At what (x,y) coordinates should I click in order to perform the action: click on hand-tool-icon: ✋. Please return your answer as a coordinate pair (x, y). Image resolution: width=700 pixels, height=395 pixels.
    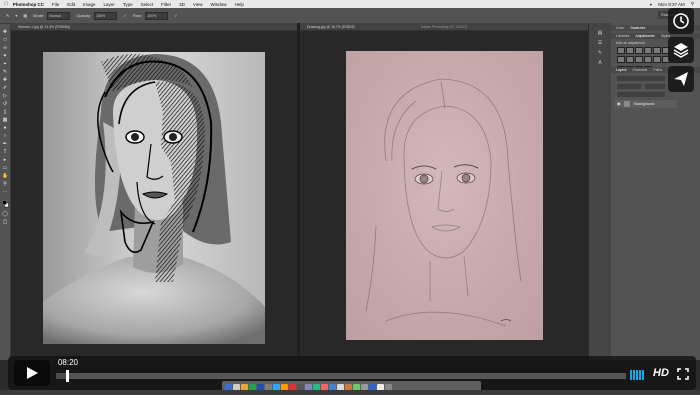
    Looking at the image, I should click on (5, 176).